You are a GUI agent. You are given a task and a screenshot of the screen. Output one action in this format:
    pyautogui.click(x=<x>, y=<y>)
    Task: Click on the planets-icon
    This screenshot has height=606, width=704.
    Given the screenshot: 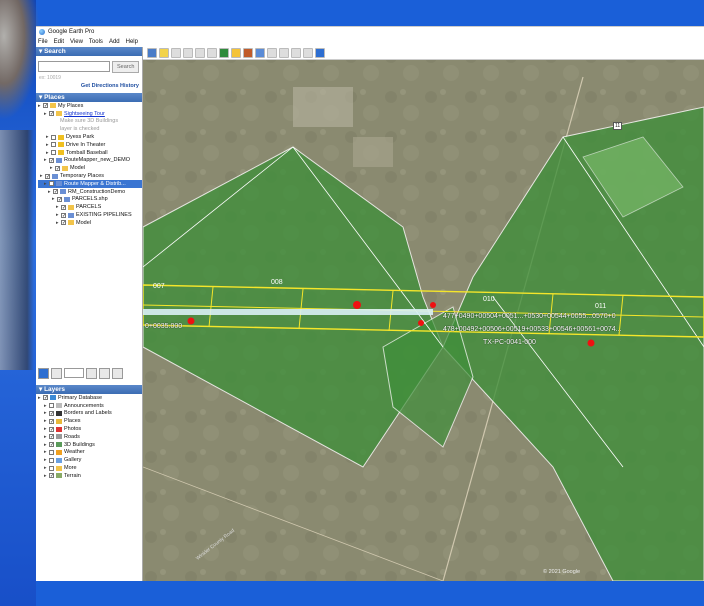 What is the action you would take?
    pyautogui.click(x=248, y=53)
    